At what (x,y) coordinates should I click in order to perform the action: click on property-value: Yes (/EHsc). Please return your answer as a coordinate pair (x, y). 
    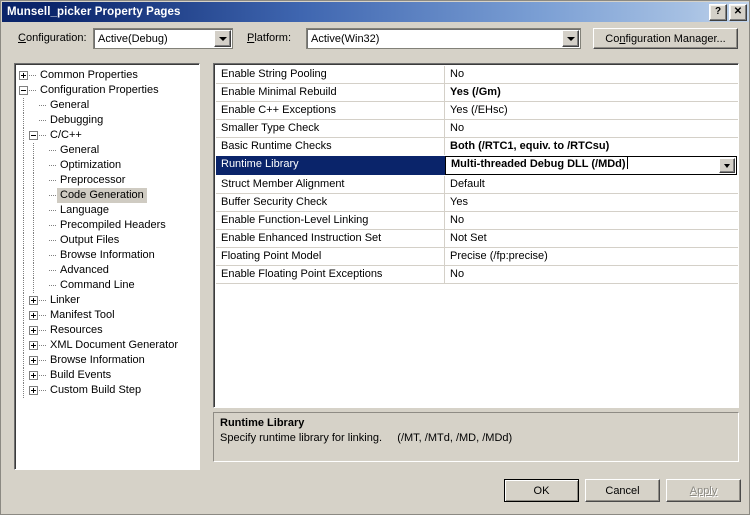
    Looking at the image, I should click on (591, 110).